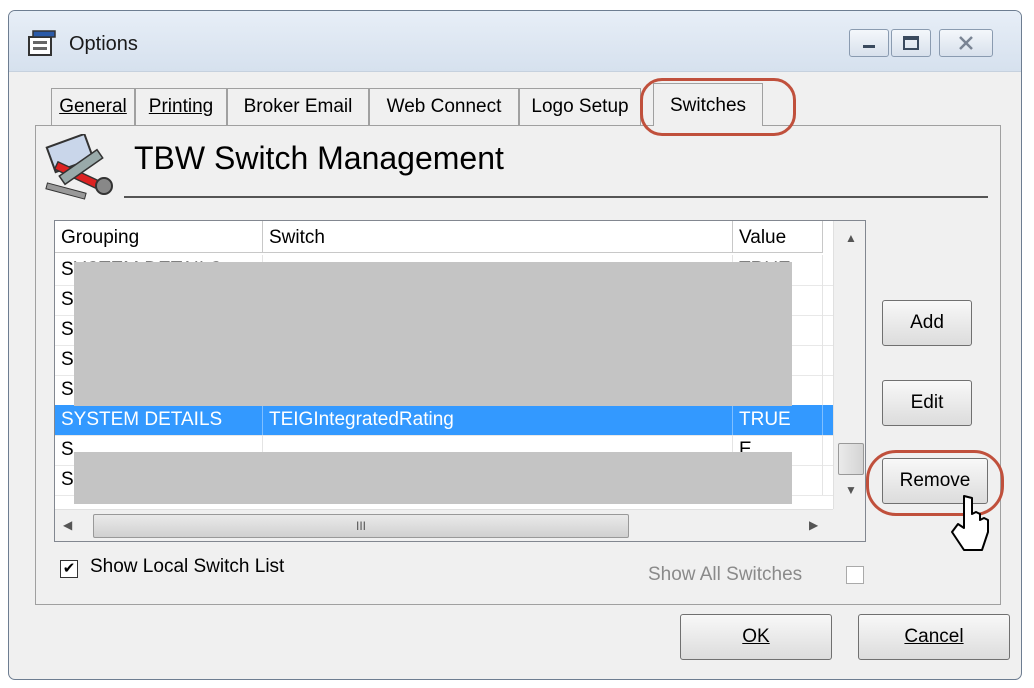  I want to click on tab-broker-email-label: Broker Email, so click(298, 106).